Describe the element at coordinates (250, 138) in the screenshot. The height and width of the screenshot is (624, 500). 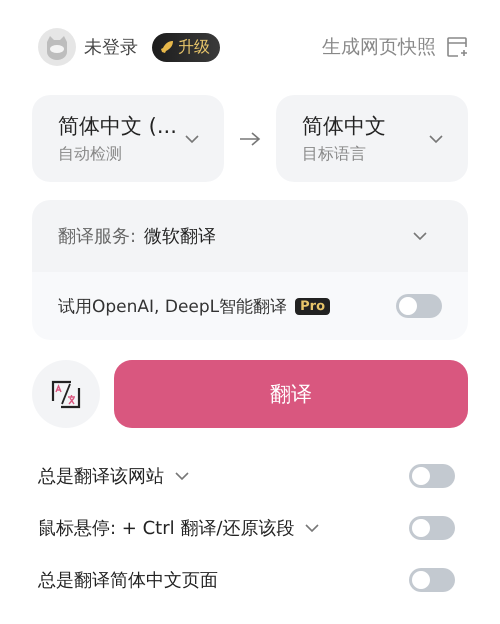
I see `arrow-right-icon` at that location.